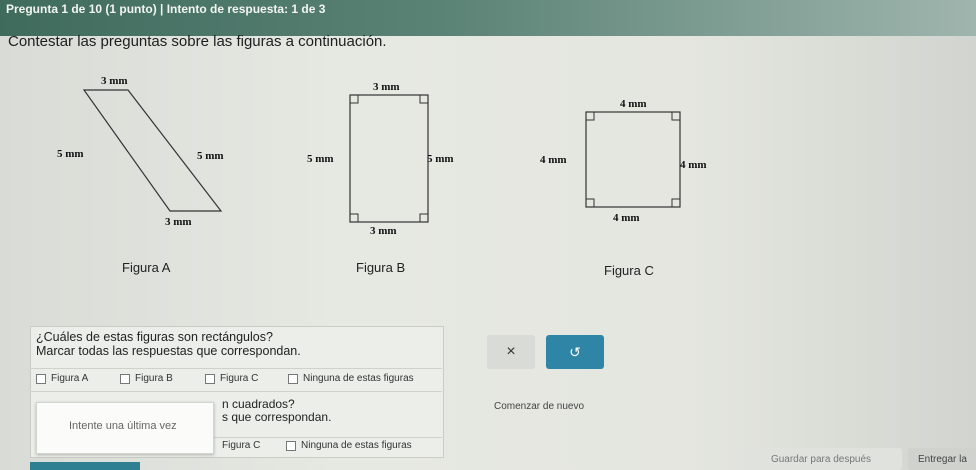 The width and height of the screenshot is (976, 470). What do you see at coordinates (241, 445) in the screenshot?
I see `option-2-figura-c: Figura C` at bounding box center [241, 445].